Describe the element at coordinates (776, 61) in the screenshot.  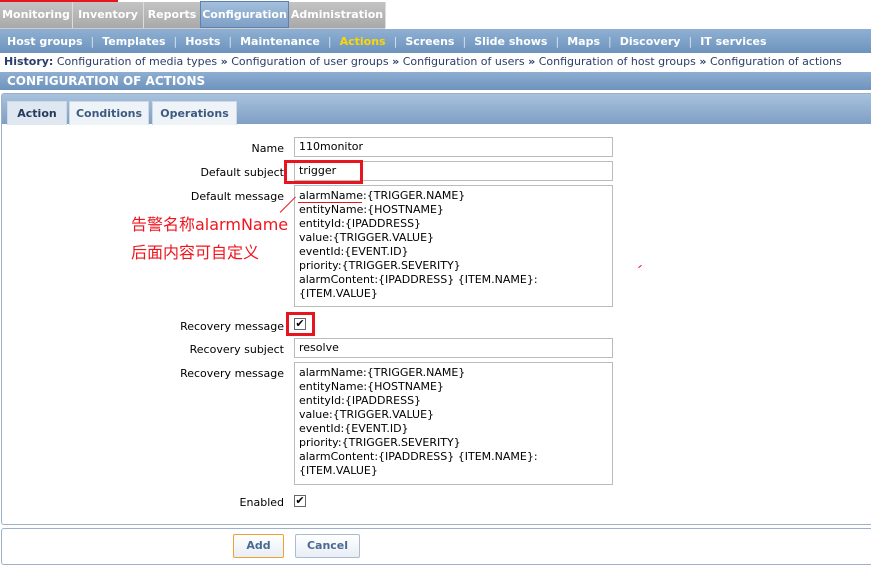
I see `history-link: Configuration of actions` at that location.